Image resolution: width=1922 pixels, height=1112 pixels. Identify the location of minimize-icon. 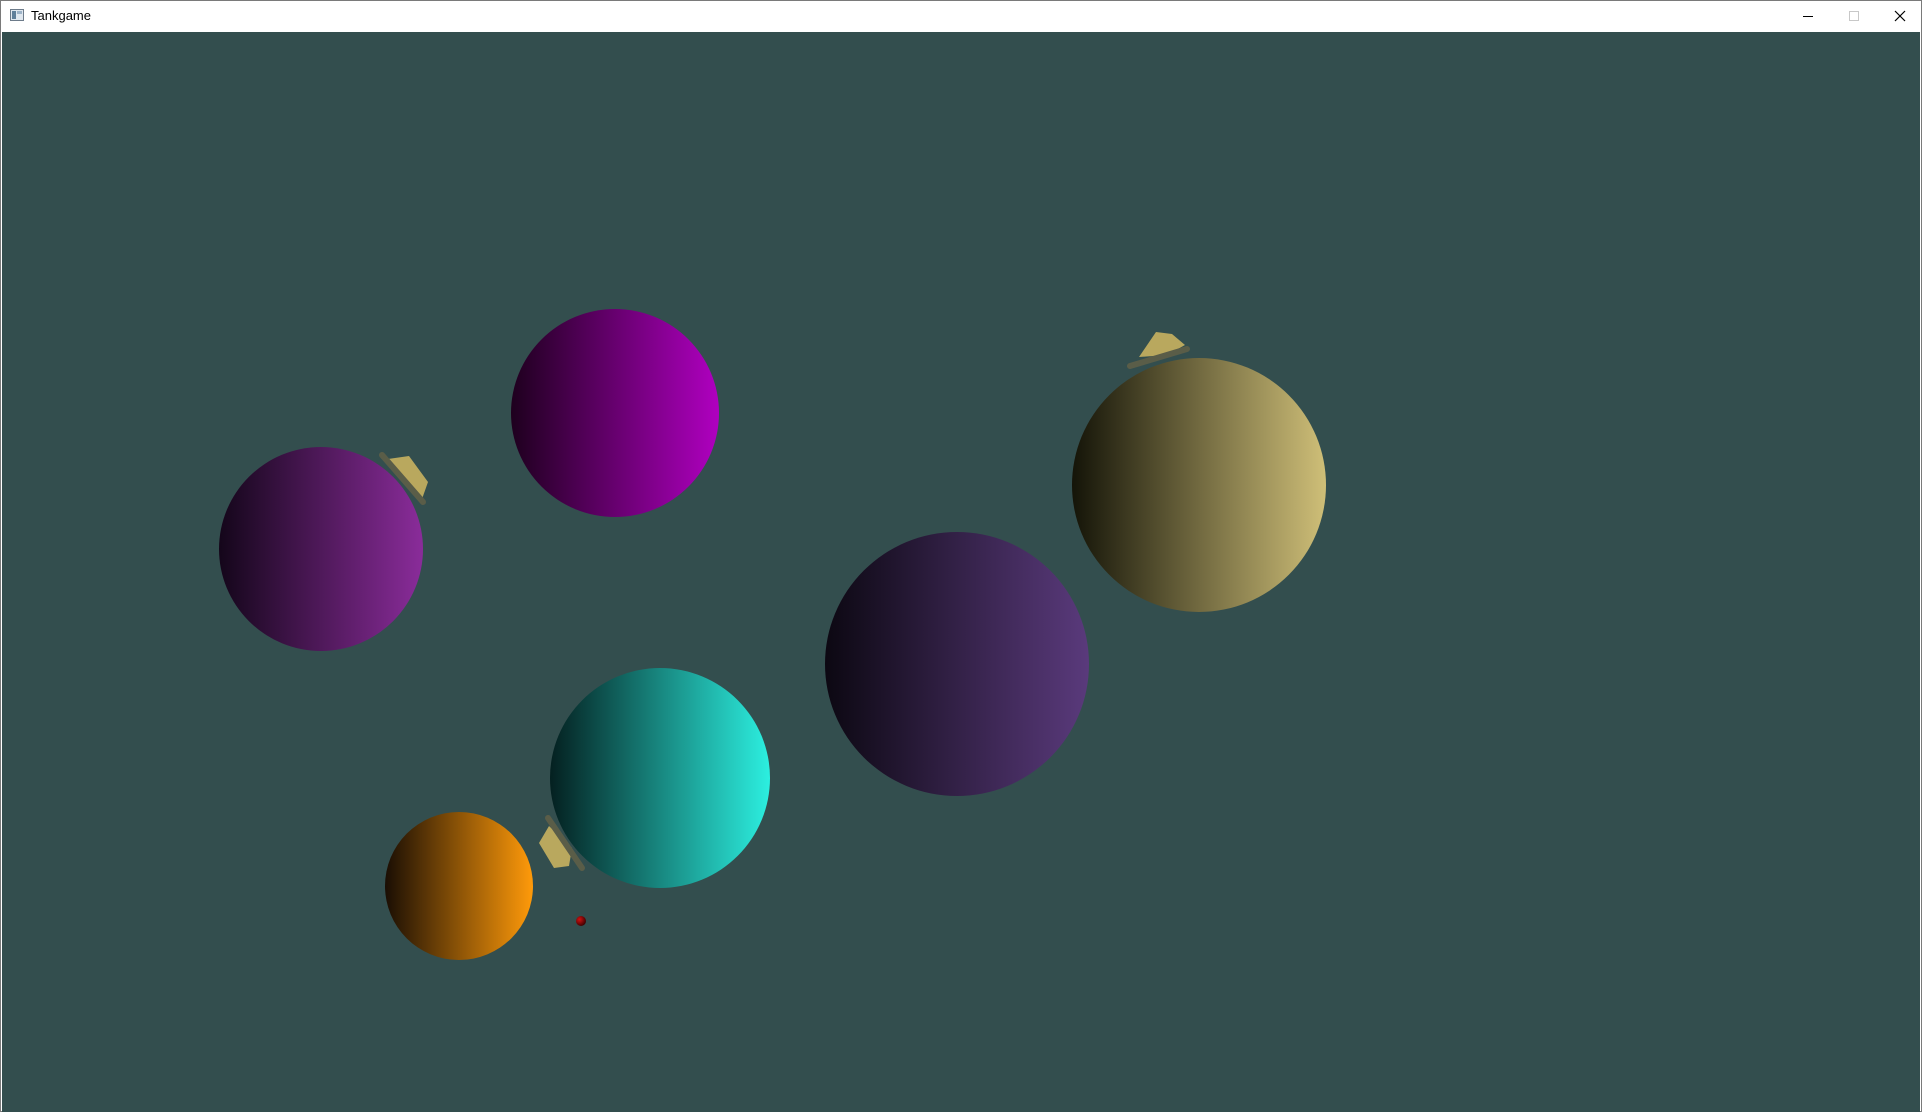
(1808, 16).